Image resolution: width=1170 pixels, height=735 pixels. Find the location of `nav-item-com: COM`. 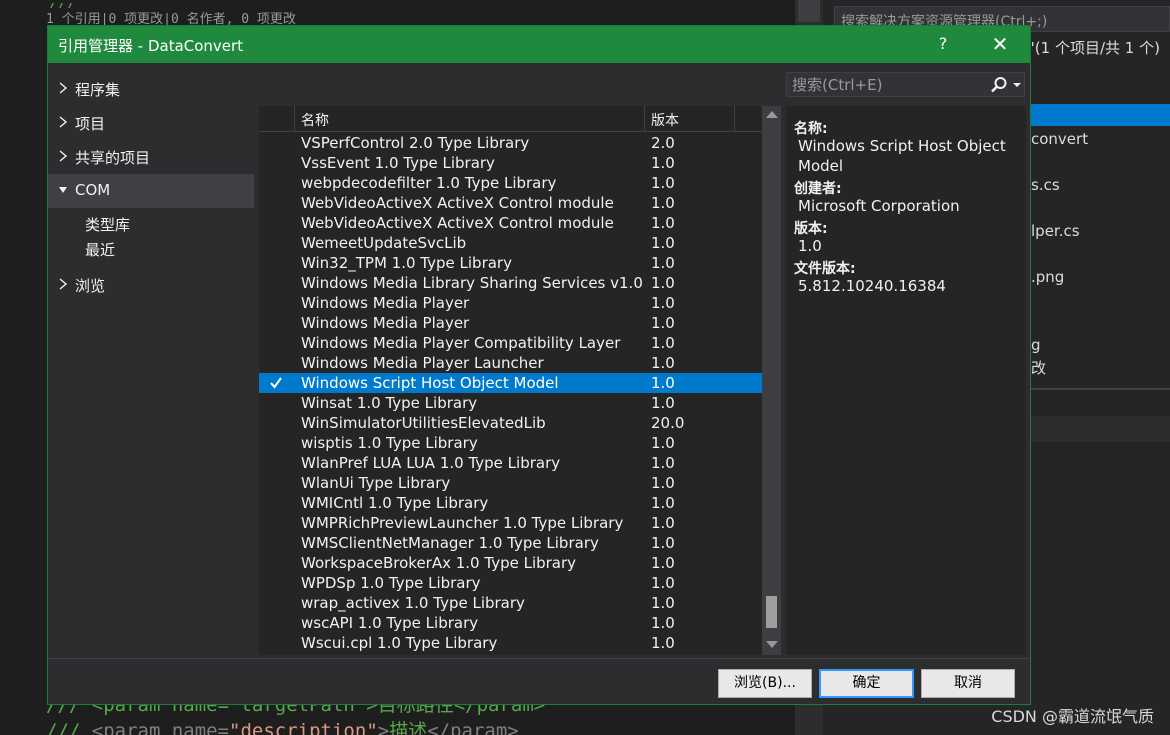

nav-item-com: COM is located at coordinates (151, 191).